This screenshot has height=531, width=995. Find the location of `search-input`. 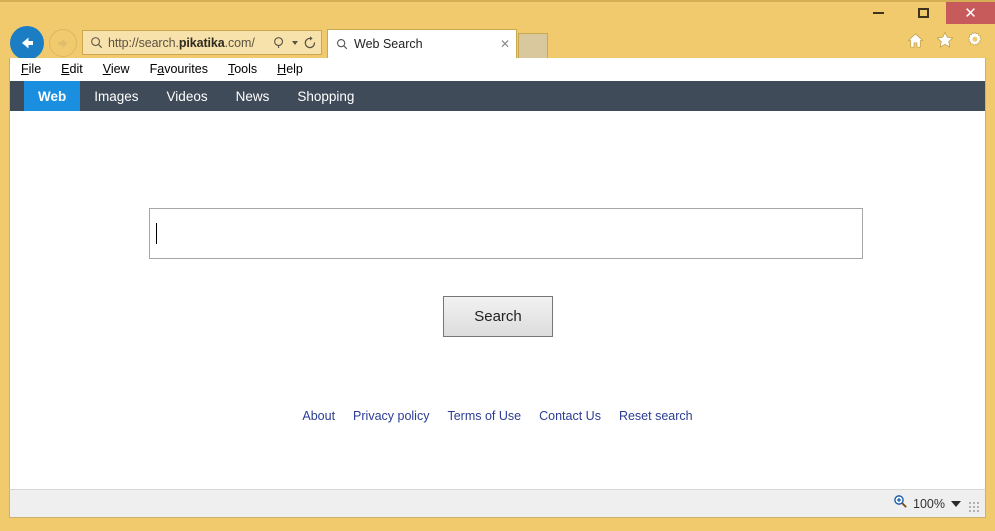

search-input is located at coordinates (506, 233).